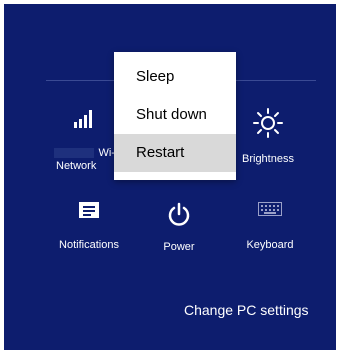 This screenshot has width=344, height=355. What do you see at coordinates (74, 153) in the screenshot?
I see `redacted-network-name` at bounding box center [74, 153].